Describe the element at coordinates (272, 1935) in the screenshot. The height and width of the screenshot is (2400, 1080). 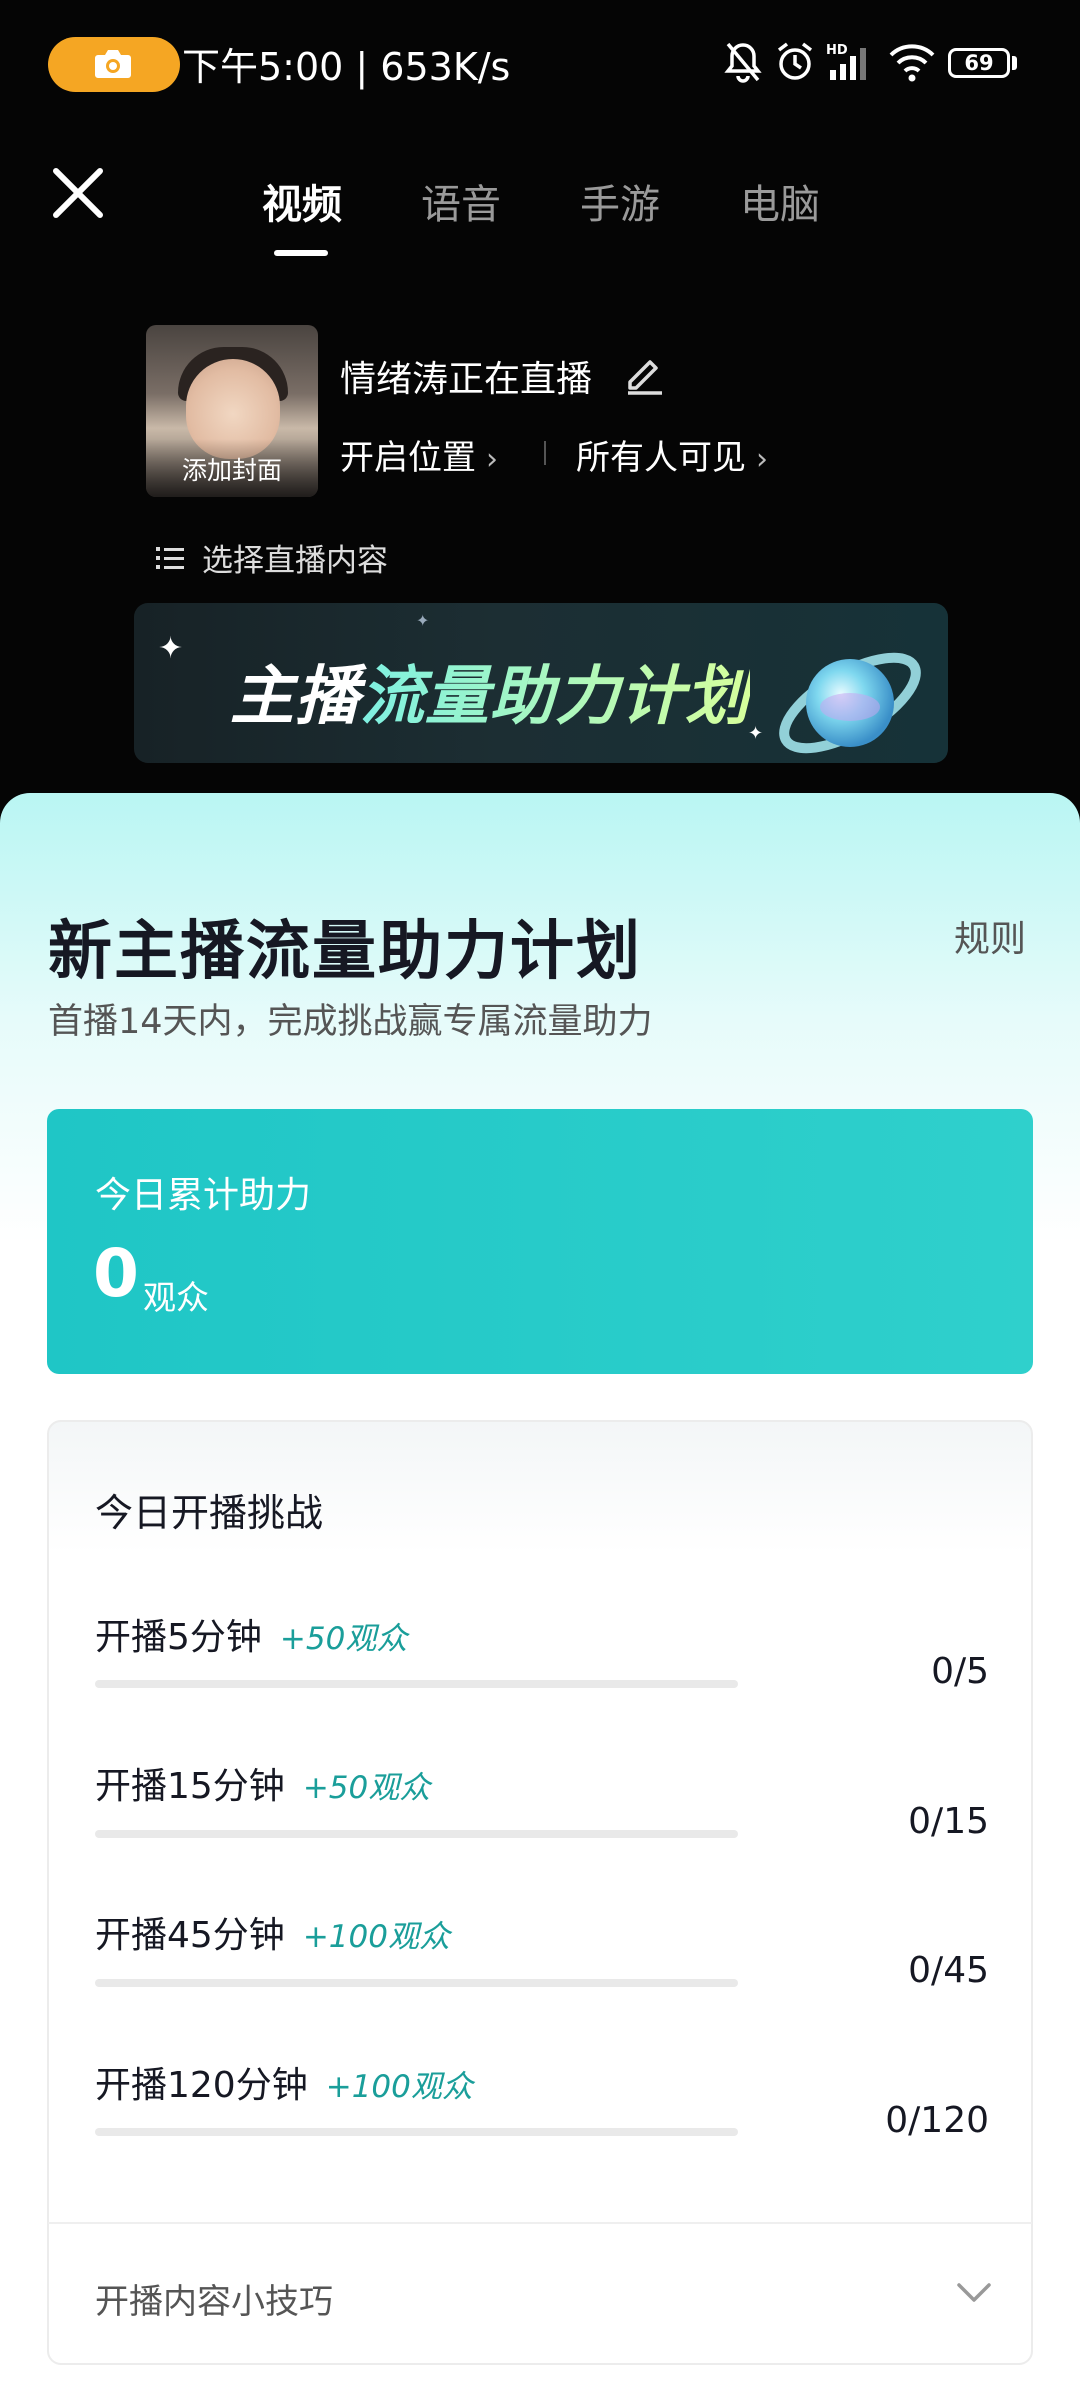
I see `task-label: 开播45分钟 +100观众` at that location.